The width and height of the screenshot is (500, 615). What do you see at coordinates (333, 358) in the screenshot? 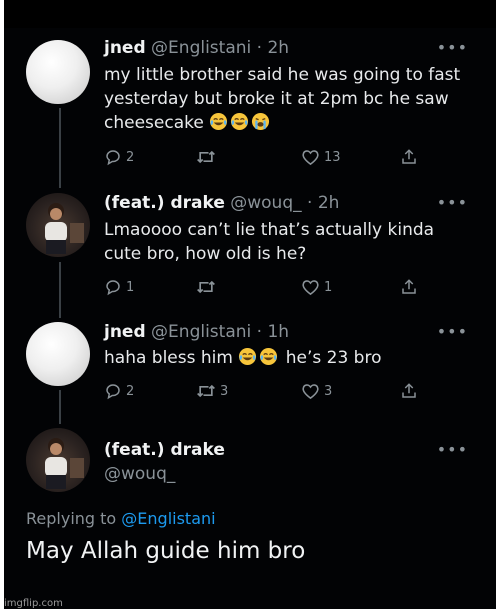
I see `tweet-text-after: he’s 23 bro` at bounding box center [333, 358].